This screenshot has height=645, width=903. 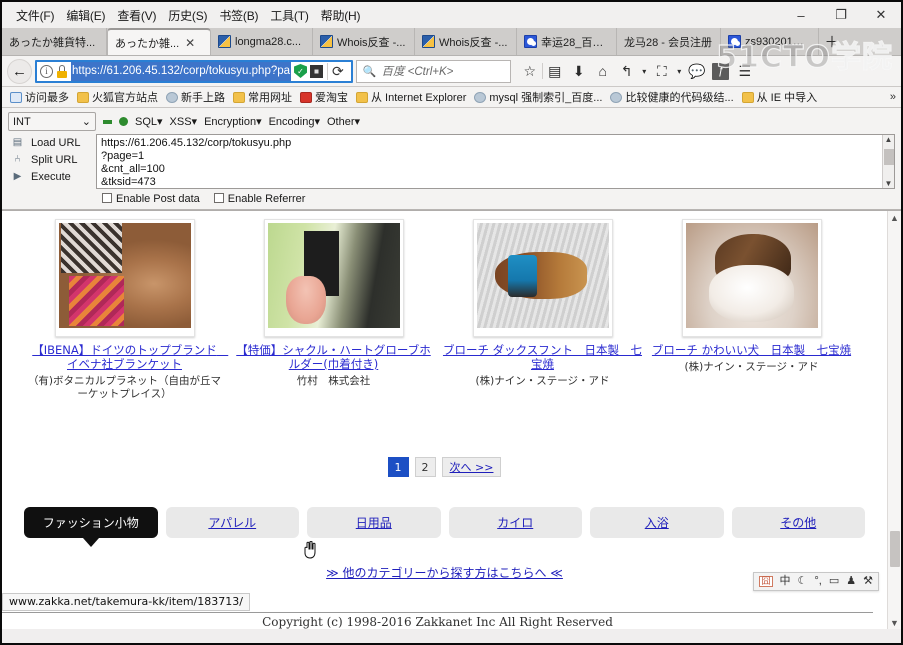 What do you see at coordinates (149, 121) in the screenshot?
I see `hackbar-menu-sql: SQL▾` at bounding box center [149, 121].